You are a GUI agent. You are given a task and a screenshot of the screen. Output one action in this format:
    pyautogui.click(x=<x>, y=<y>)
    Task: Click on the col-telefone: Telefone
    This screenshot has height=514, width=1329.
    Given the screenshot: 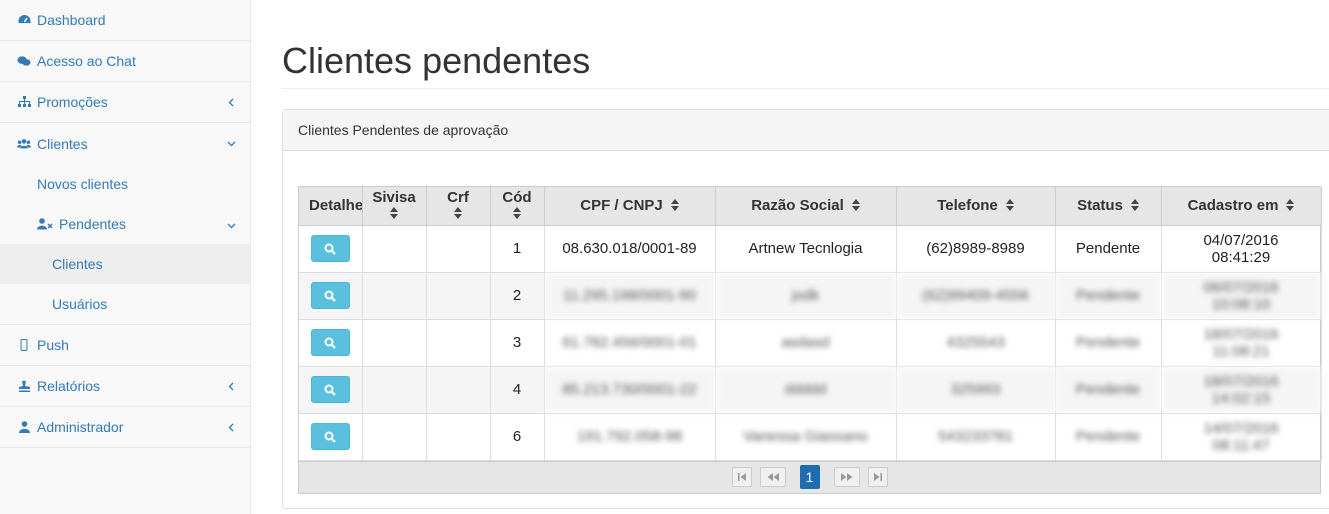 What is the action you would take?
    pyautogui.click(x=976, y=206)
    